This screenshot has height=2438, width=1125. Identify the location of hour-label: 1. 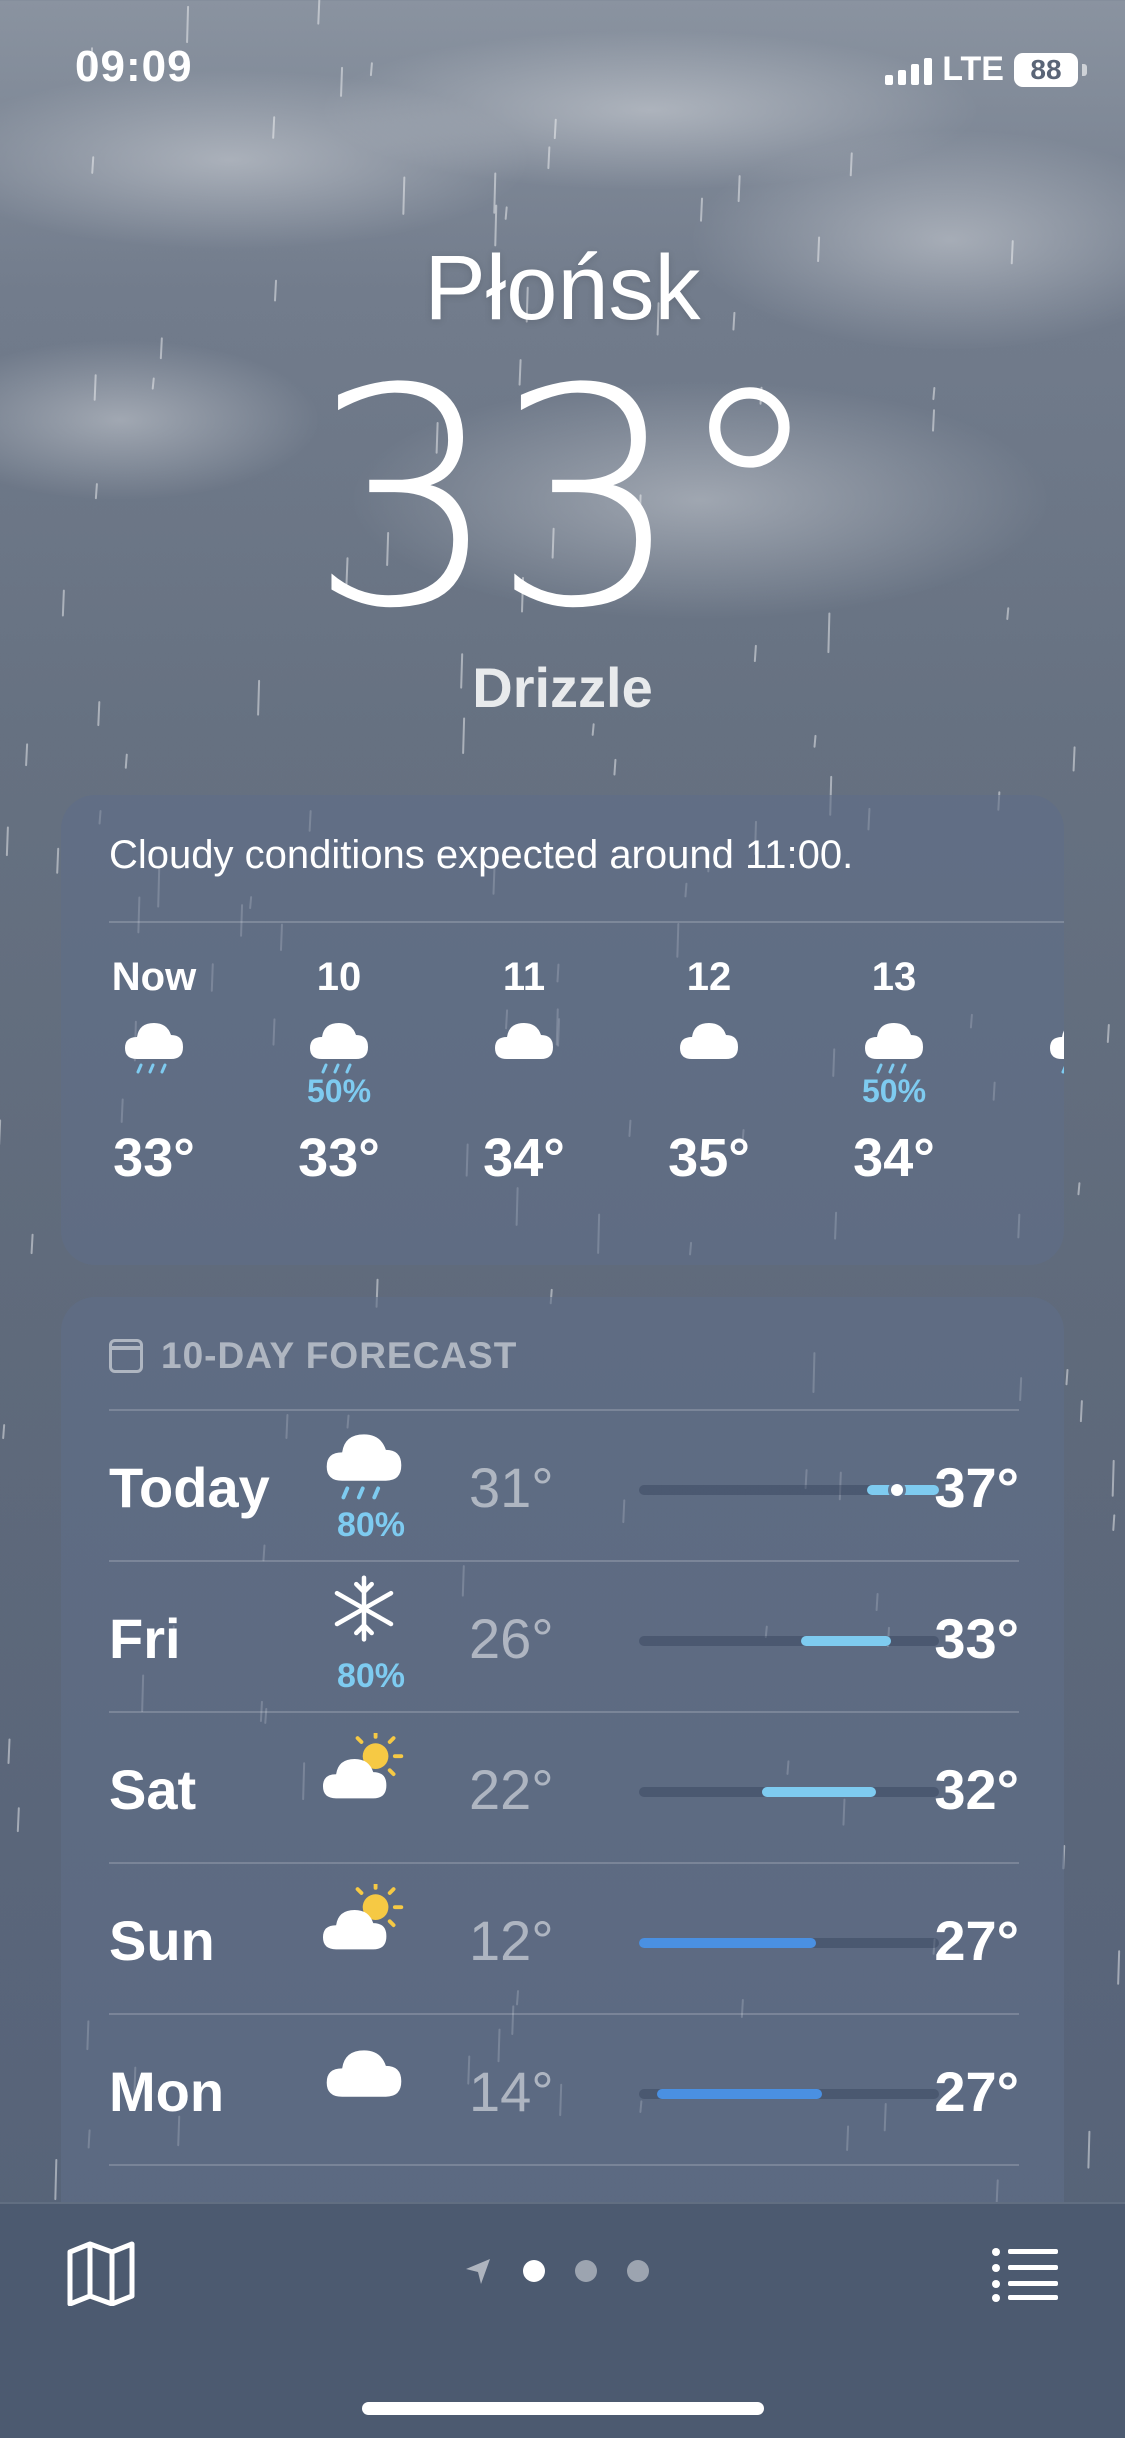
(1039, 983).